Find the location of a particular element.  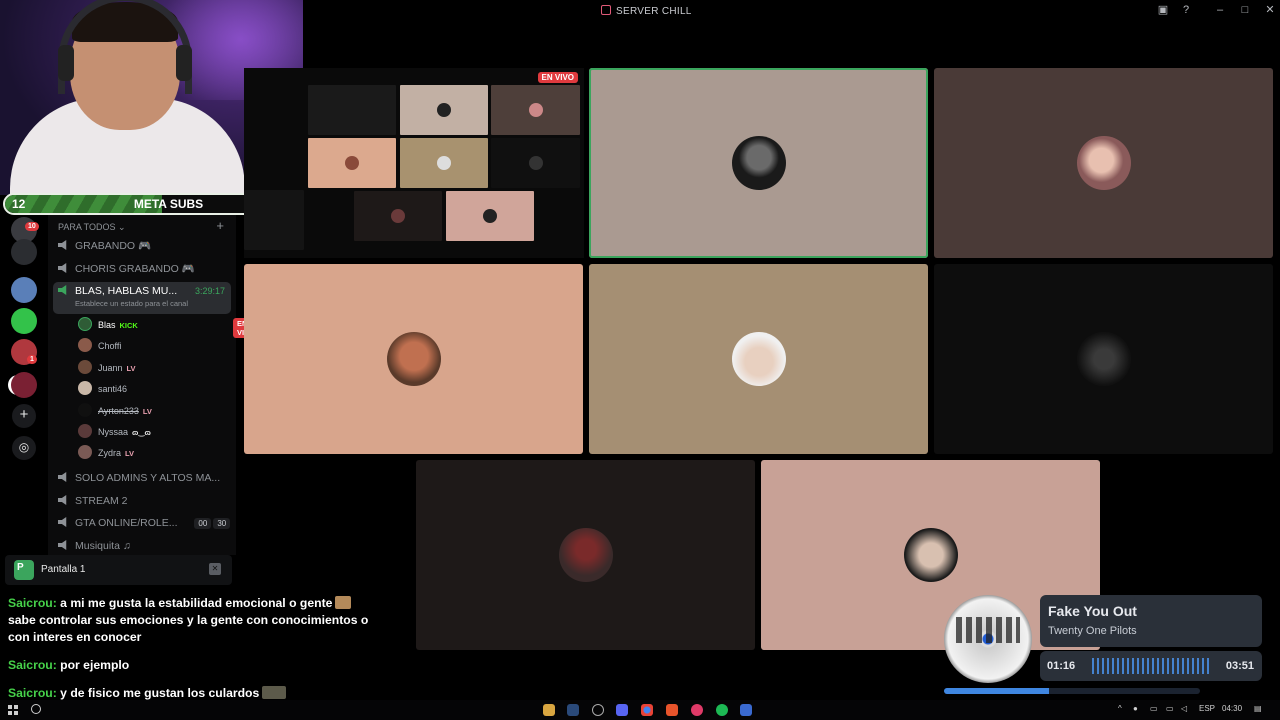

explore-button: ◎ is located at coordinates (24, 448).